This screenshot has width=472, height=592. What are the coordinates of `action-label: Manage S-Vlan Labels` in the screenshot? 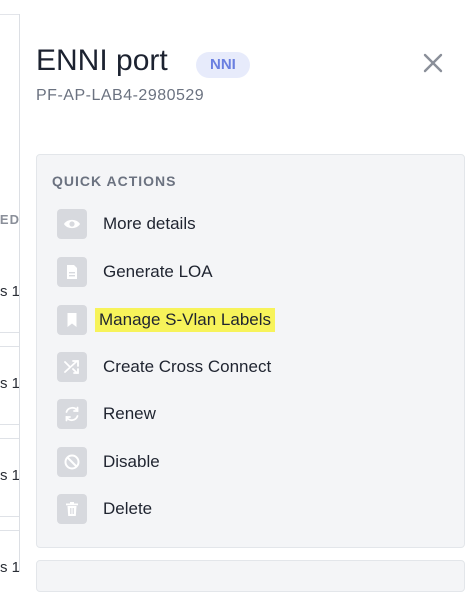 It's located at (185, 320).